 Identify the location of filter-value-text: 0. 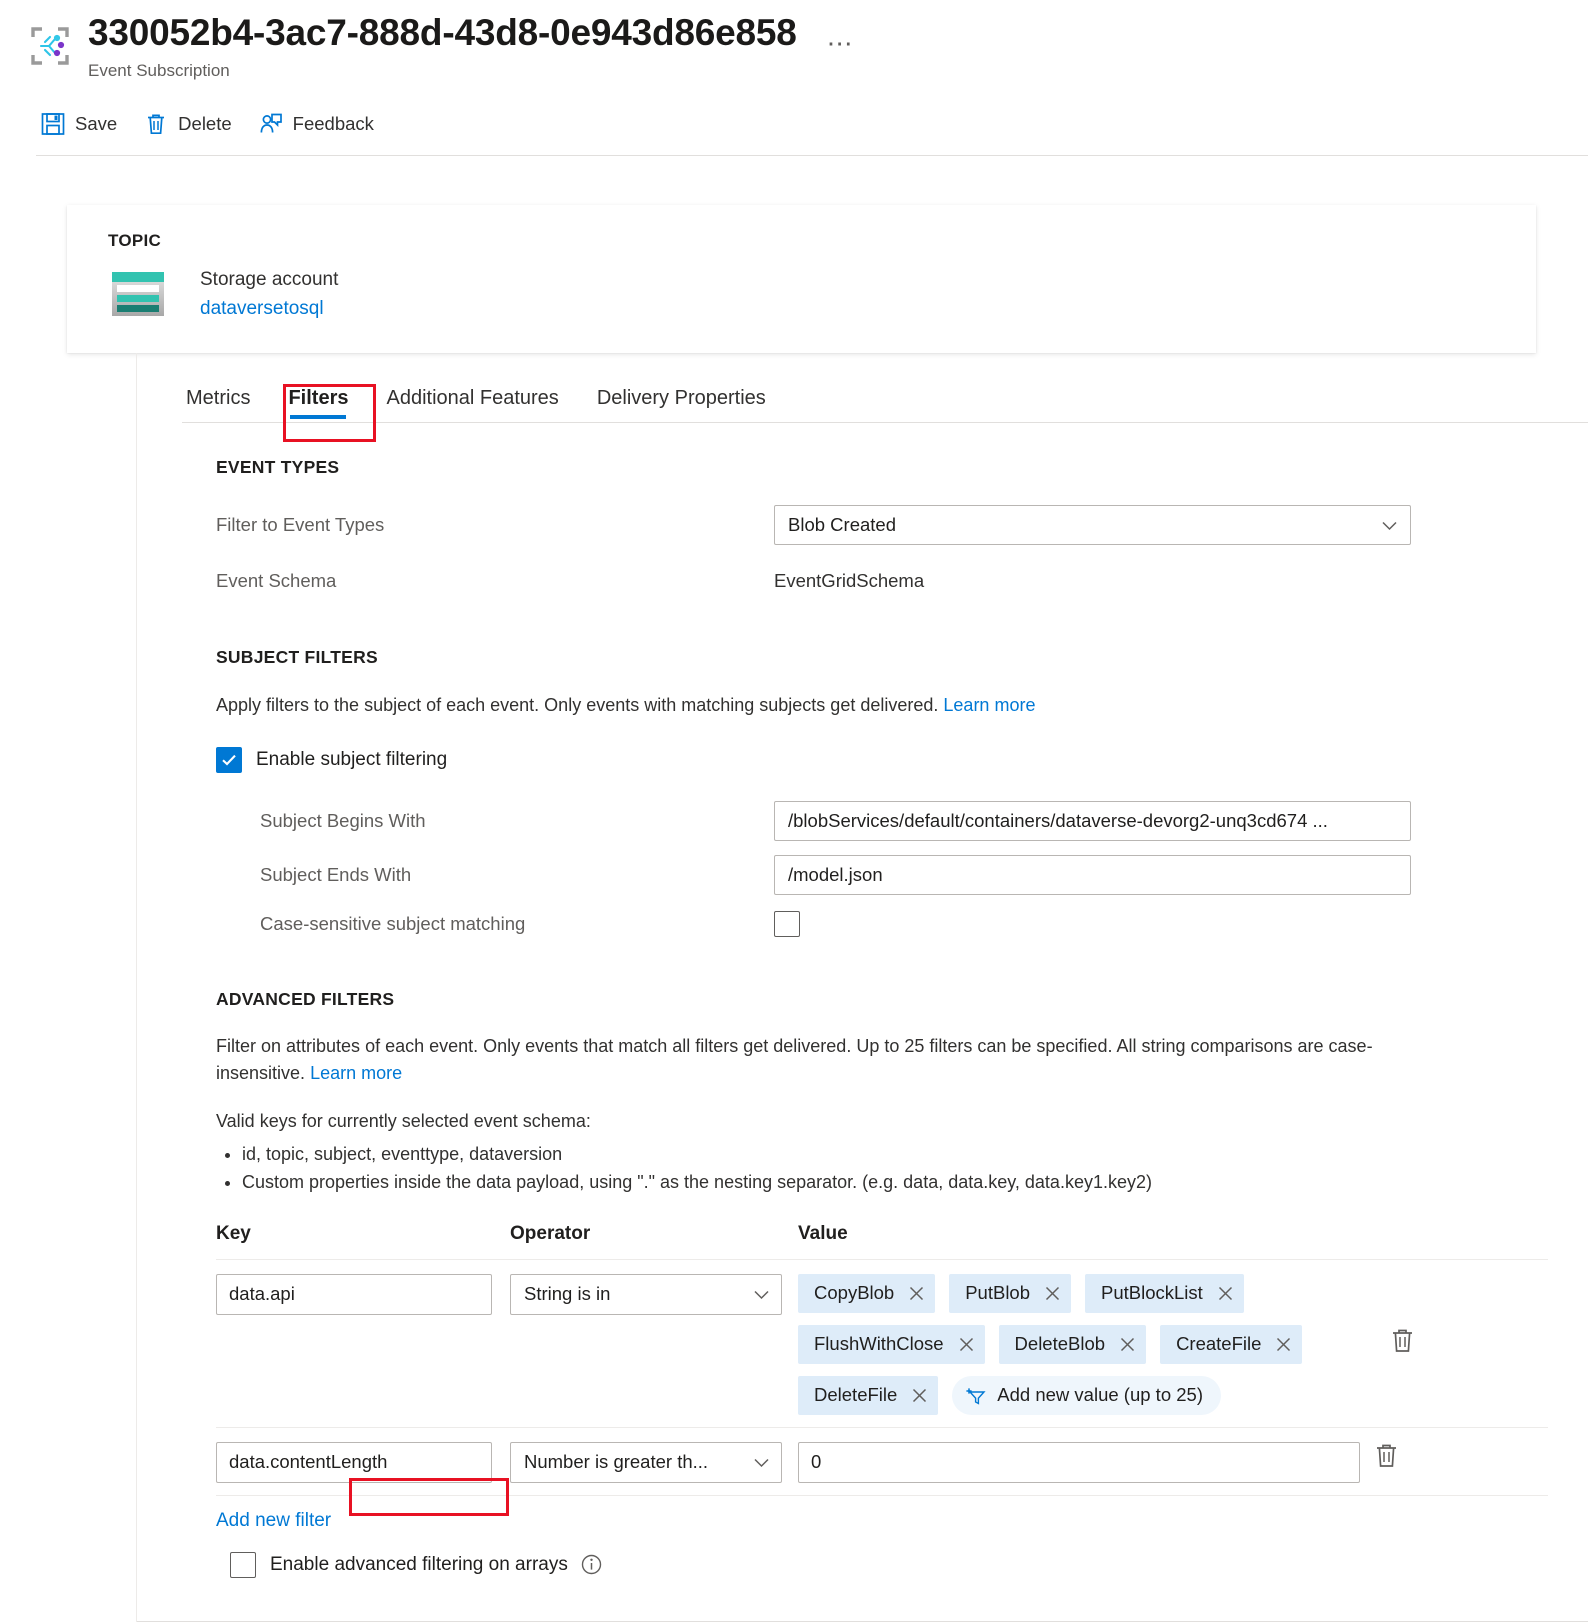
(816, 1462).